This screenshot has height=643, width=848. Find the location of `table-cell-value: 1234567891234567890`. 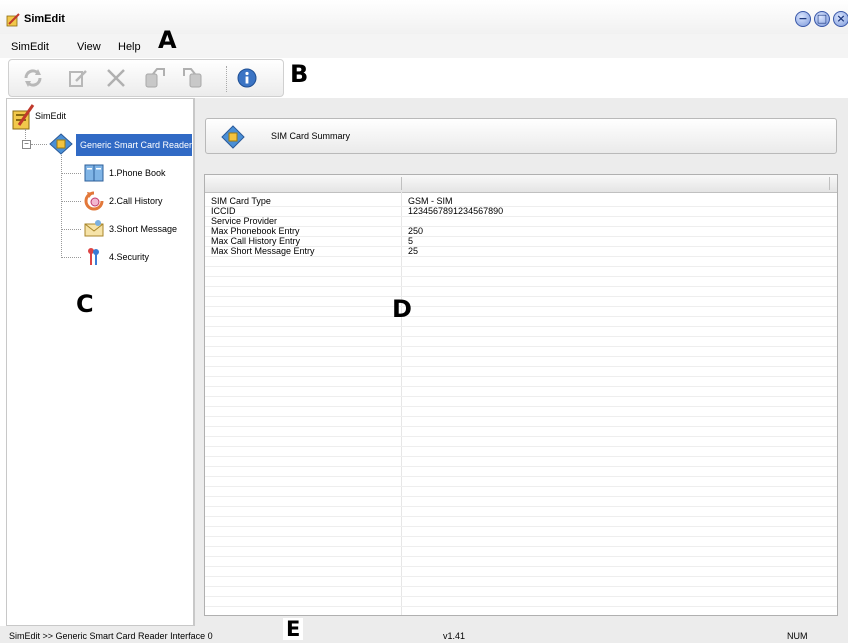

table-cell-value: 1234567891234567890 is located at coordinates (456, 211).